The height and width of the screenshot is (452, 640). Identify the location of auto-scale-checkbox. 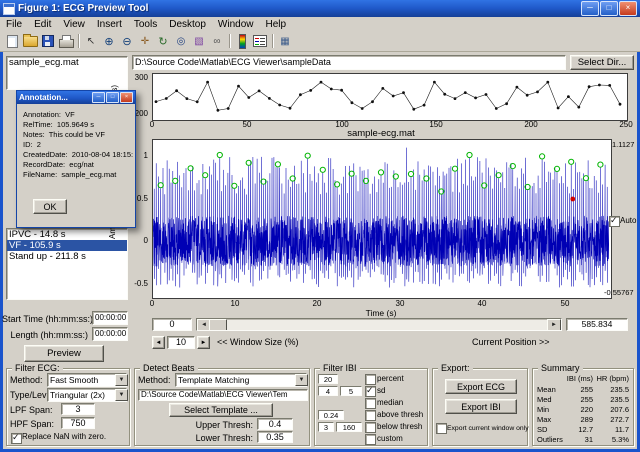
(614, 221).